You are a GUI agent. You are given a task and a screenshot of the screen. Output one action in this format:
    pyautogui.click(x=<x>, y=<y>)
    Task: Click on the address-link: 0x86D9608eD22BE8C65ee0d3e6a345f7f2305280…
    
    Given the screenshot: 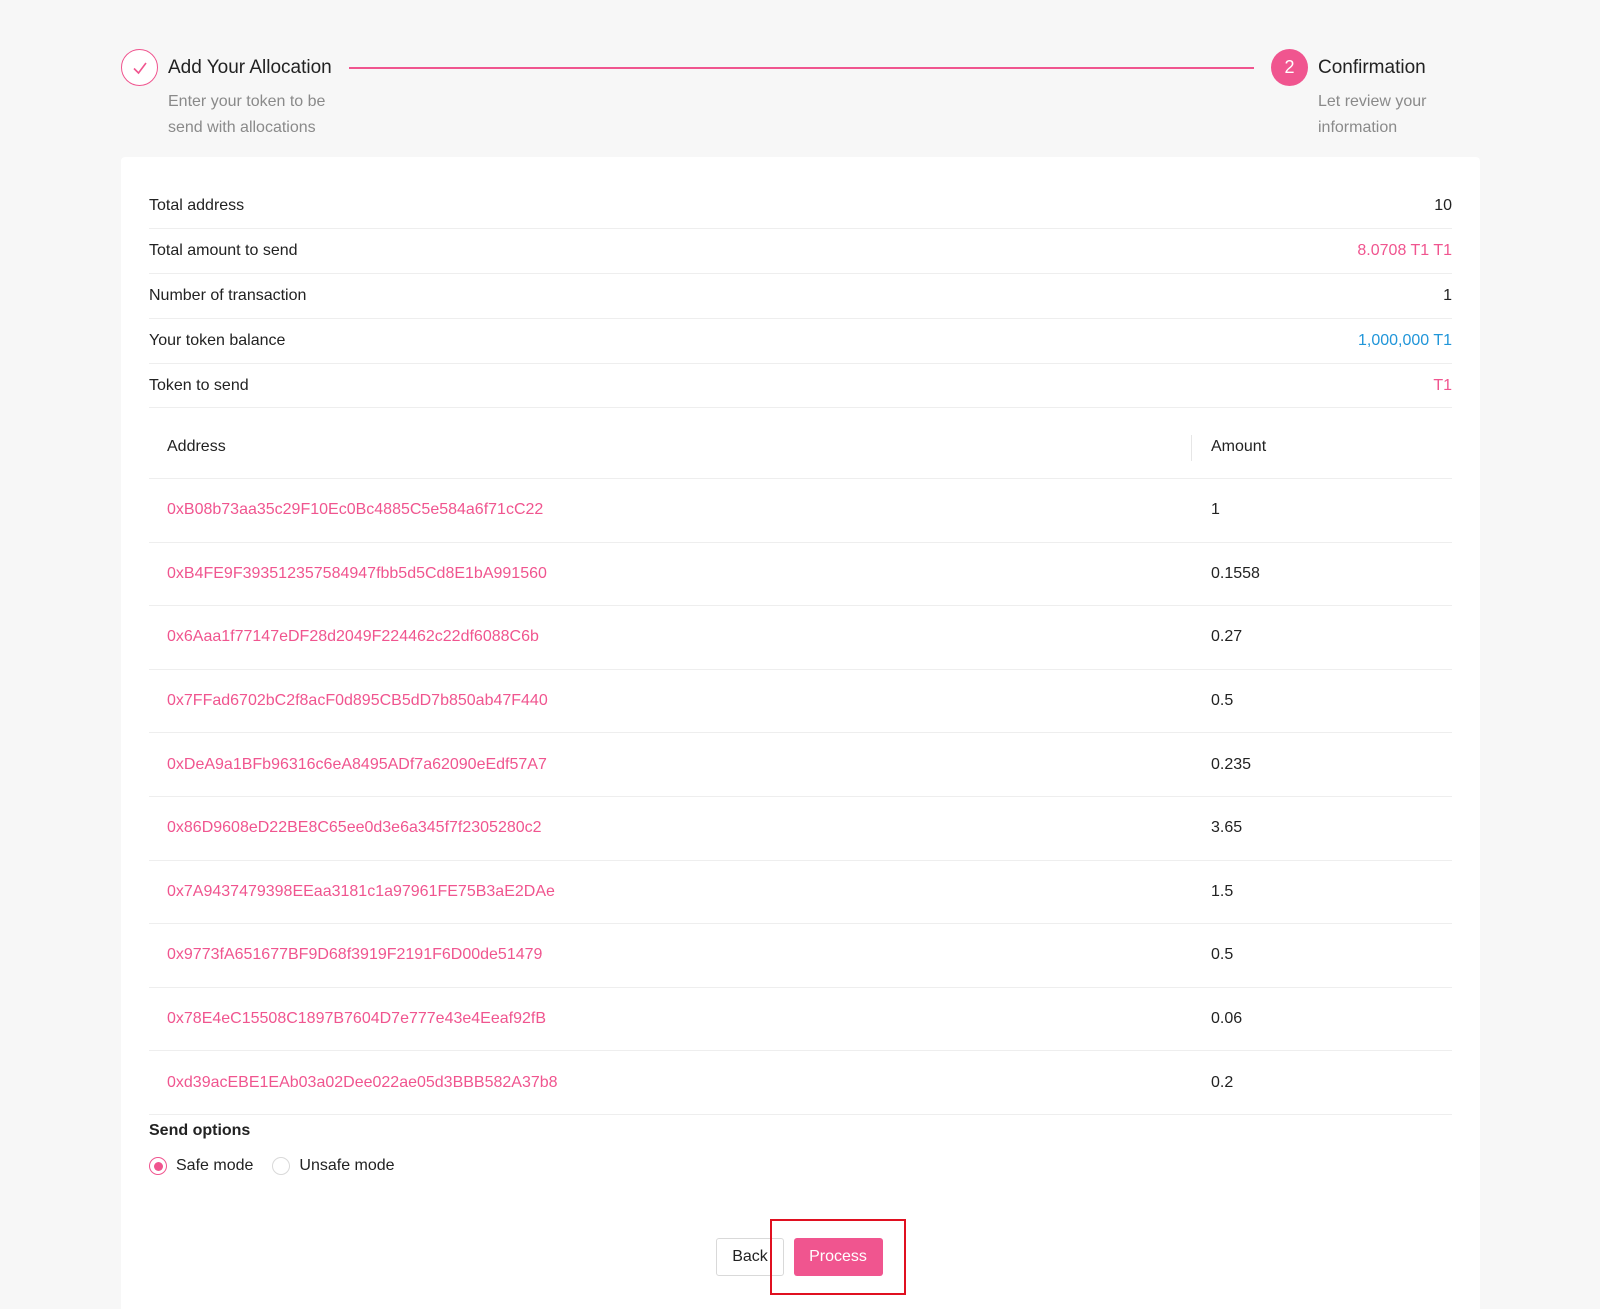 What is the action you would take?
    pyautogui.click(x=670, y=828)
    